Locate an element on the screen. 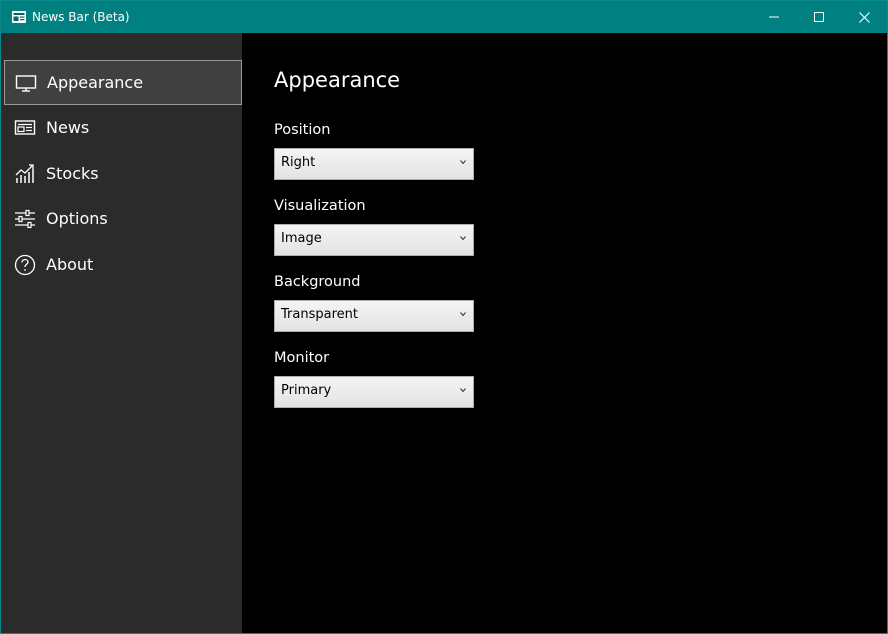 This screenshot has height=634, width=888. sidebar-item-label: Stocks is located at coordinates (72, 173).